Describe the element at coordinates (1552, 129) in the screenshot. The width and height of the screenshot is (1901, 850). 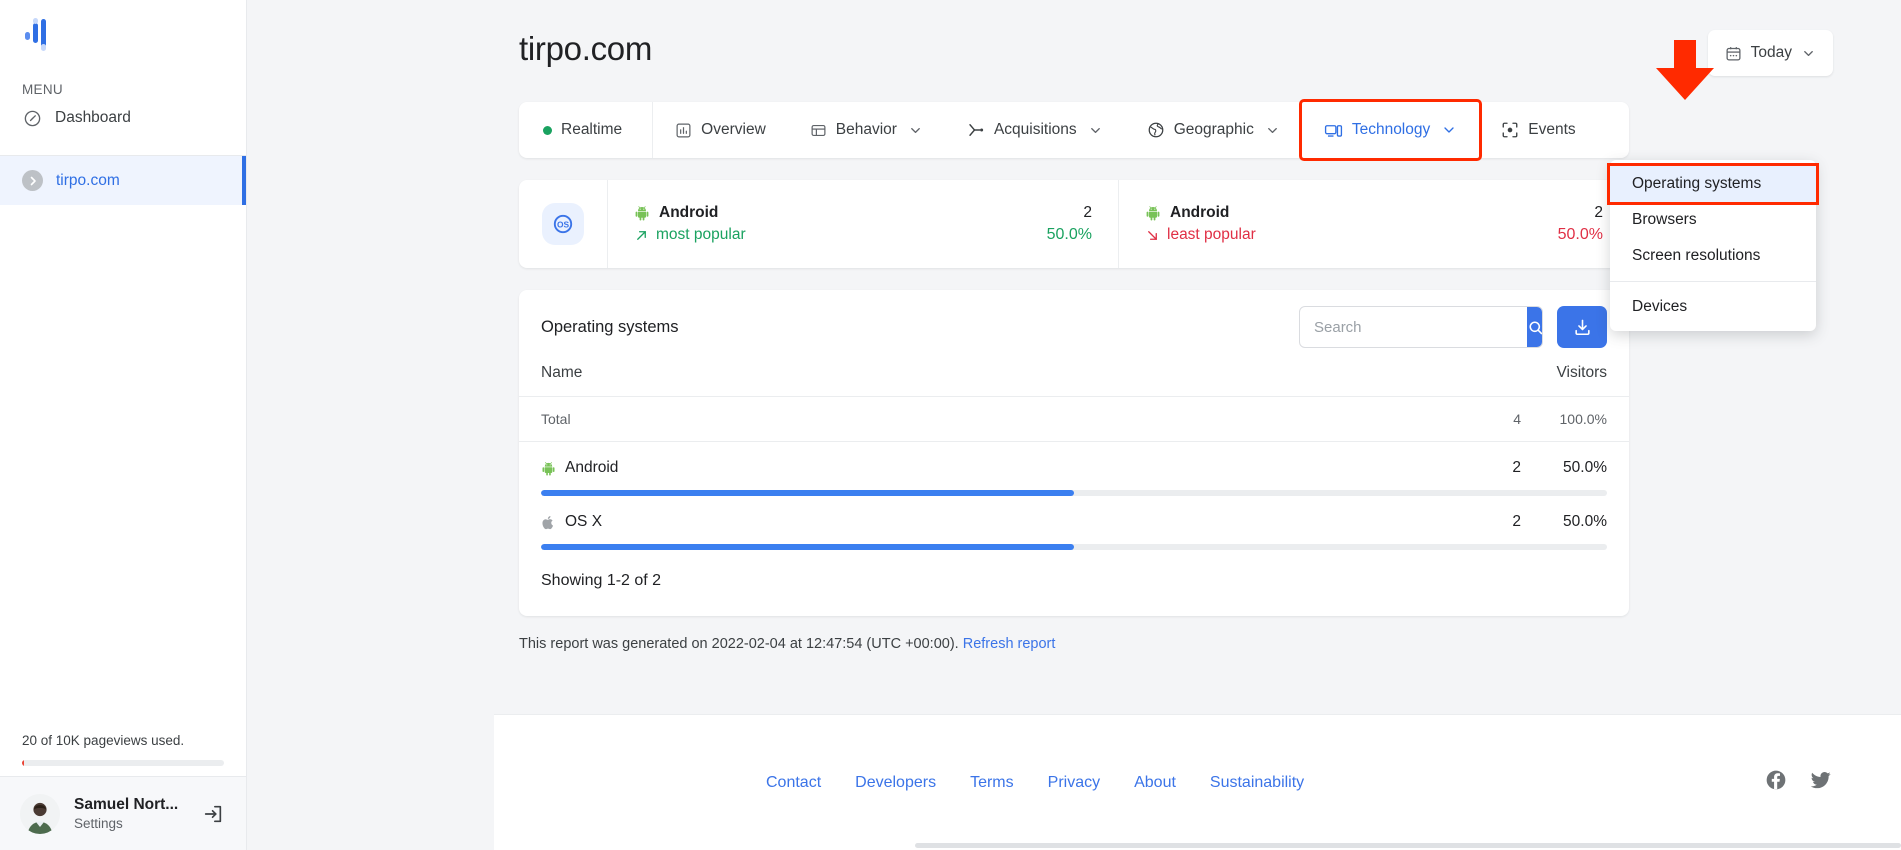
I see `tab-label: Events` at that location.